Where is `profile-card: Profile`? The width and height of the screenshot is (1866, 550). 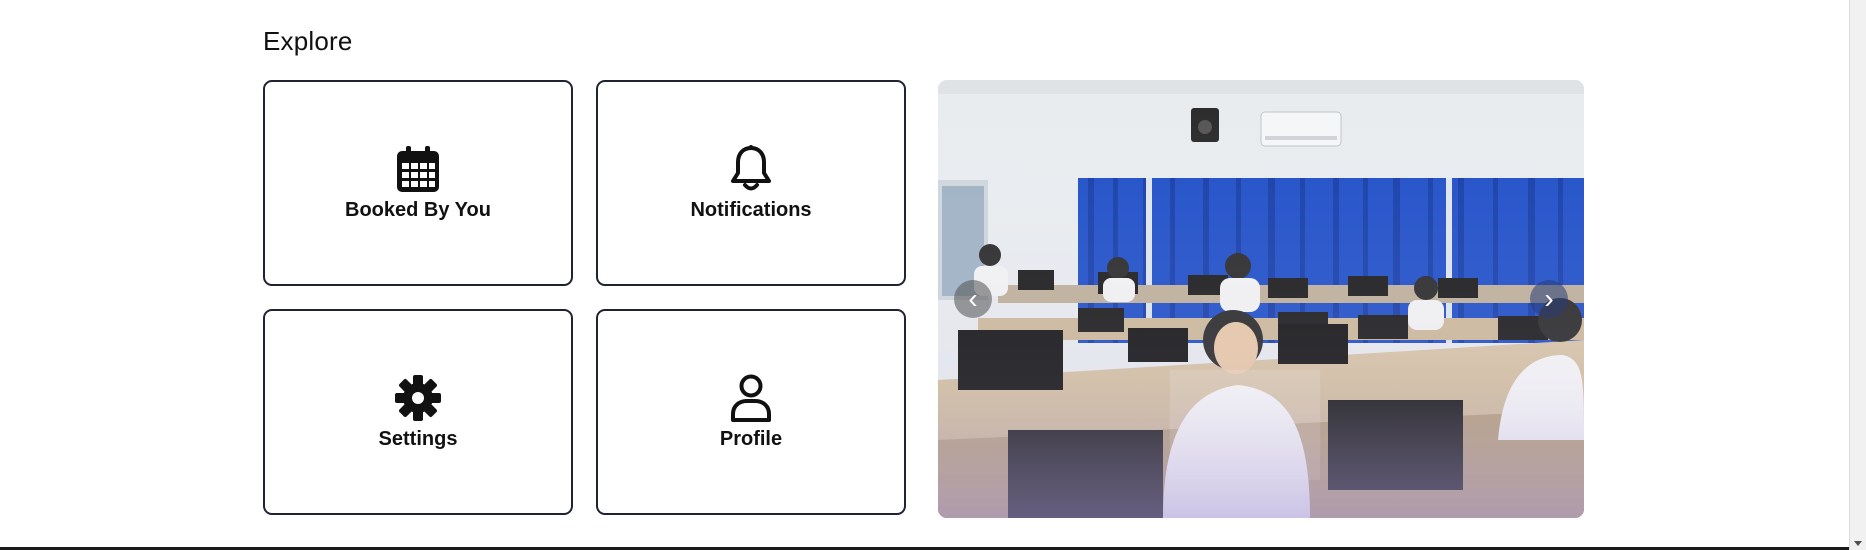
profile-card: Profile is located at coordinates (751, 412).